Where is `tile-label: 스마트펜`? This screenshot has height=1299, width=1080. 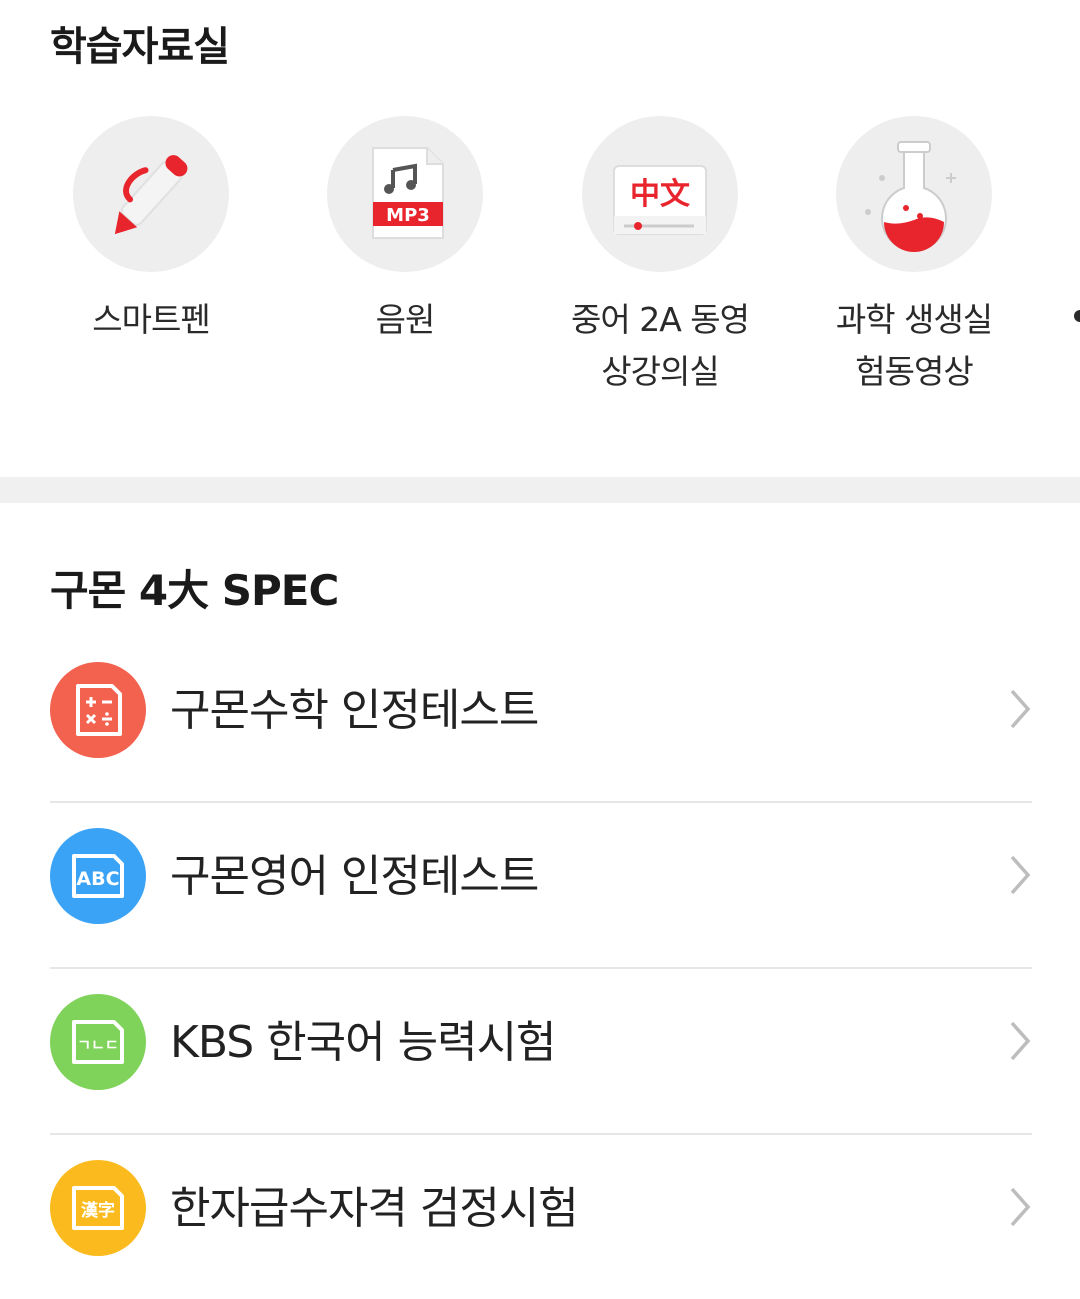
tile-label: 스마트펜 is located at coordinates (151, 319).